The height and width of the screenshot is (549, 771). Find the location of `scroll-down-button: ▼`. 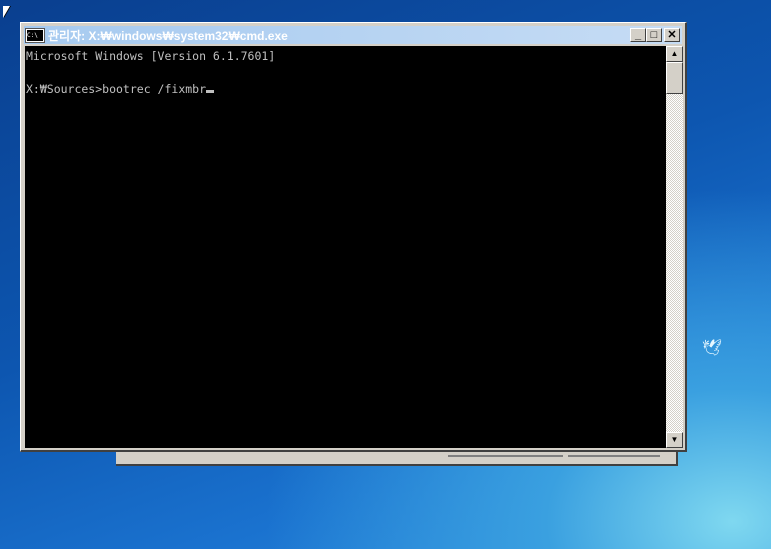

scroll-down-button: ▼ is located at coordinates (674, 440).